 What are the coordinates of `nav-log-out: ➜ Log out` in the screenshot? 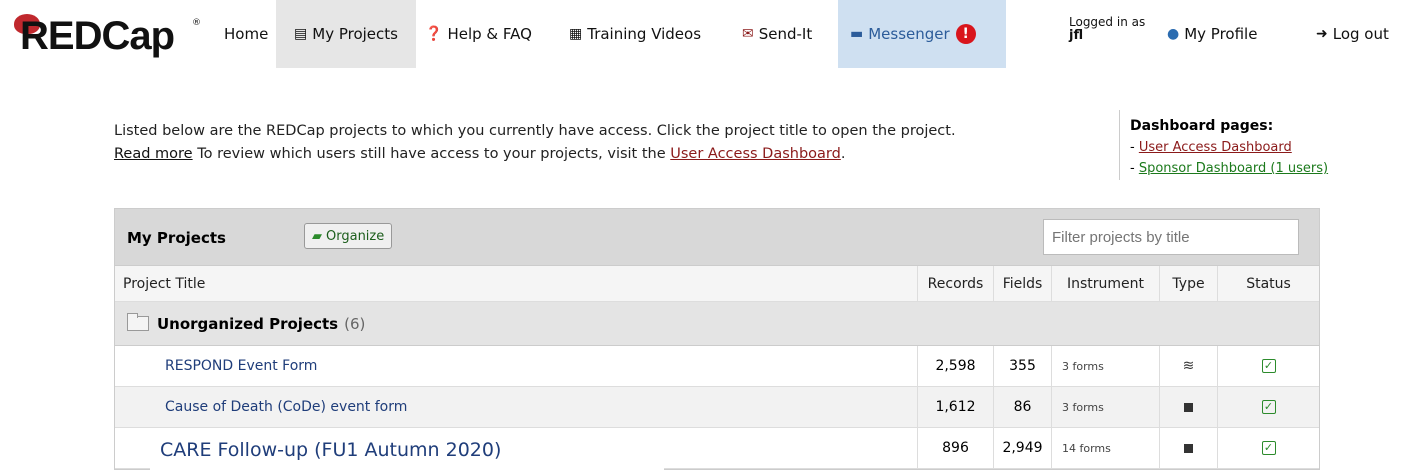 It's located at (1352, 34).